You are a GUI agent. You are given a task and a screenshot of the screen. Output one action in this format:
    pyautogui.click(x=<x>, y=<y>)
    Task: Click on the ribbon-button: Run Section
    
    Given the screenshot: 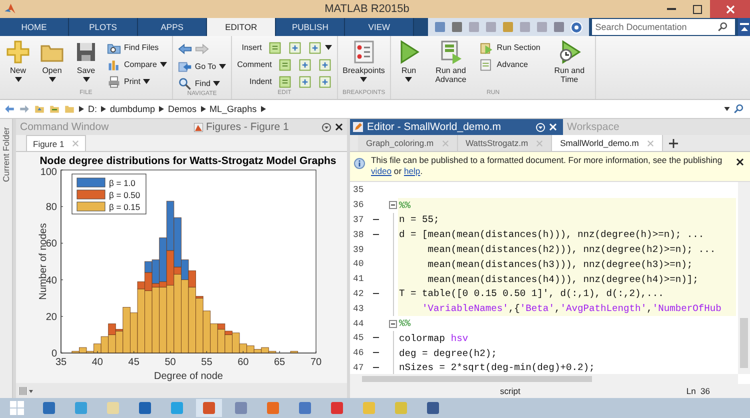 What is the action you would take?
    pyautogui.click(x=510, y=47)
    